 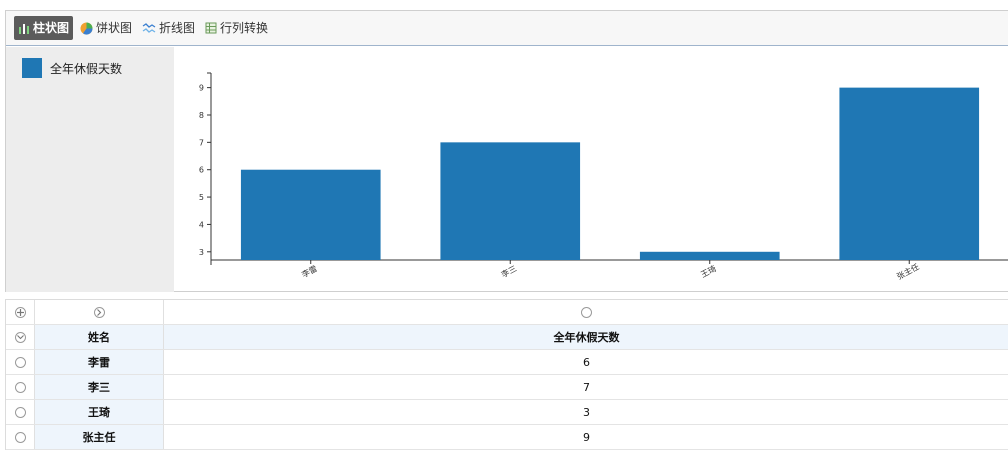 What do you see at coordinates (586, 337) in the screenshot?
I see `column-header-days: 全年休假天数` at bounding box center [586, 337].